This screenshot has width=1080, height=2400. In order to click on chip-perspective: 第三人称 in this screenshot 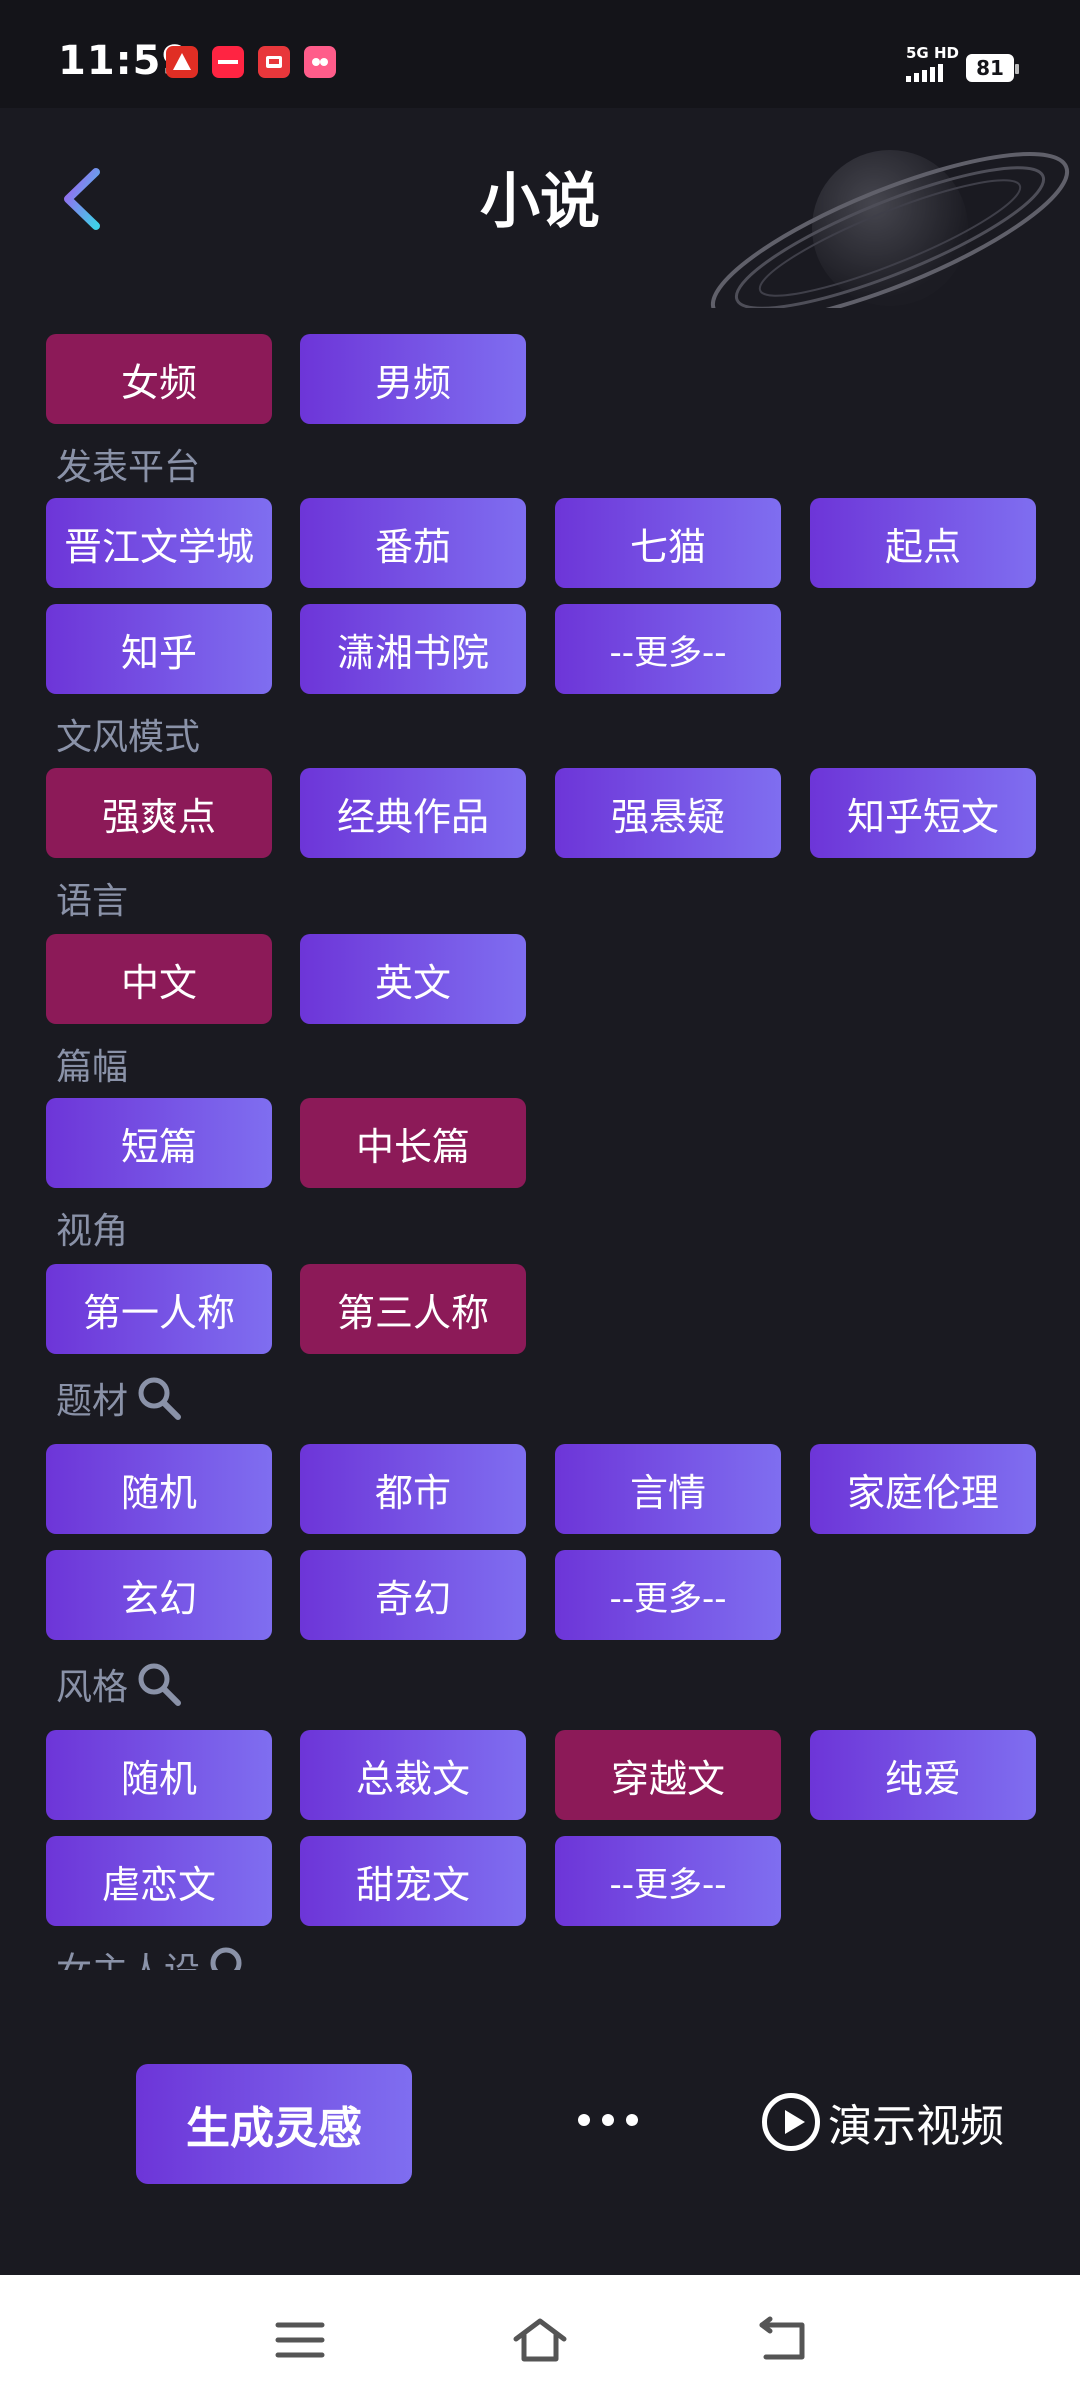, I will do `click(413, 1309)`.